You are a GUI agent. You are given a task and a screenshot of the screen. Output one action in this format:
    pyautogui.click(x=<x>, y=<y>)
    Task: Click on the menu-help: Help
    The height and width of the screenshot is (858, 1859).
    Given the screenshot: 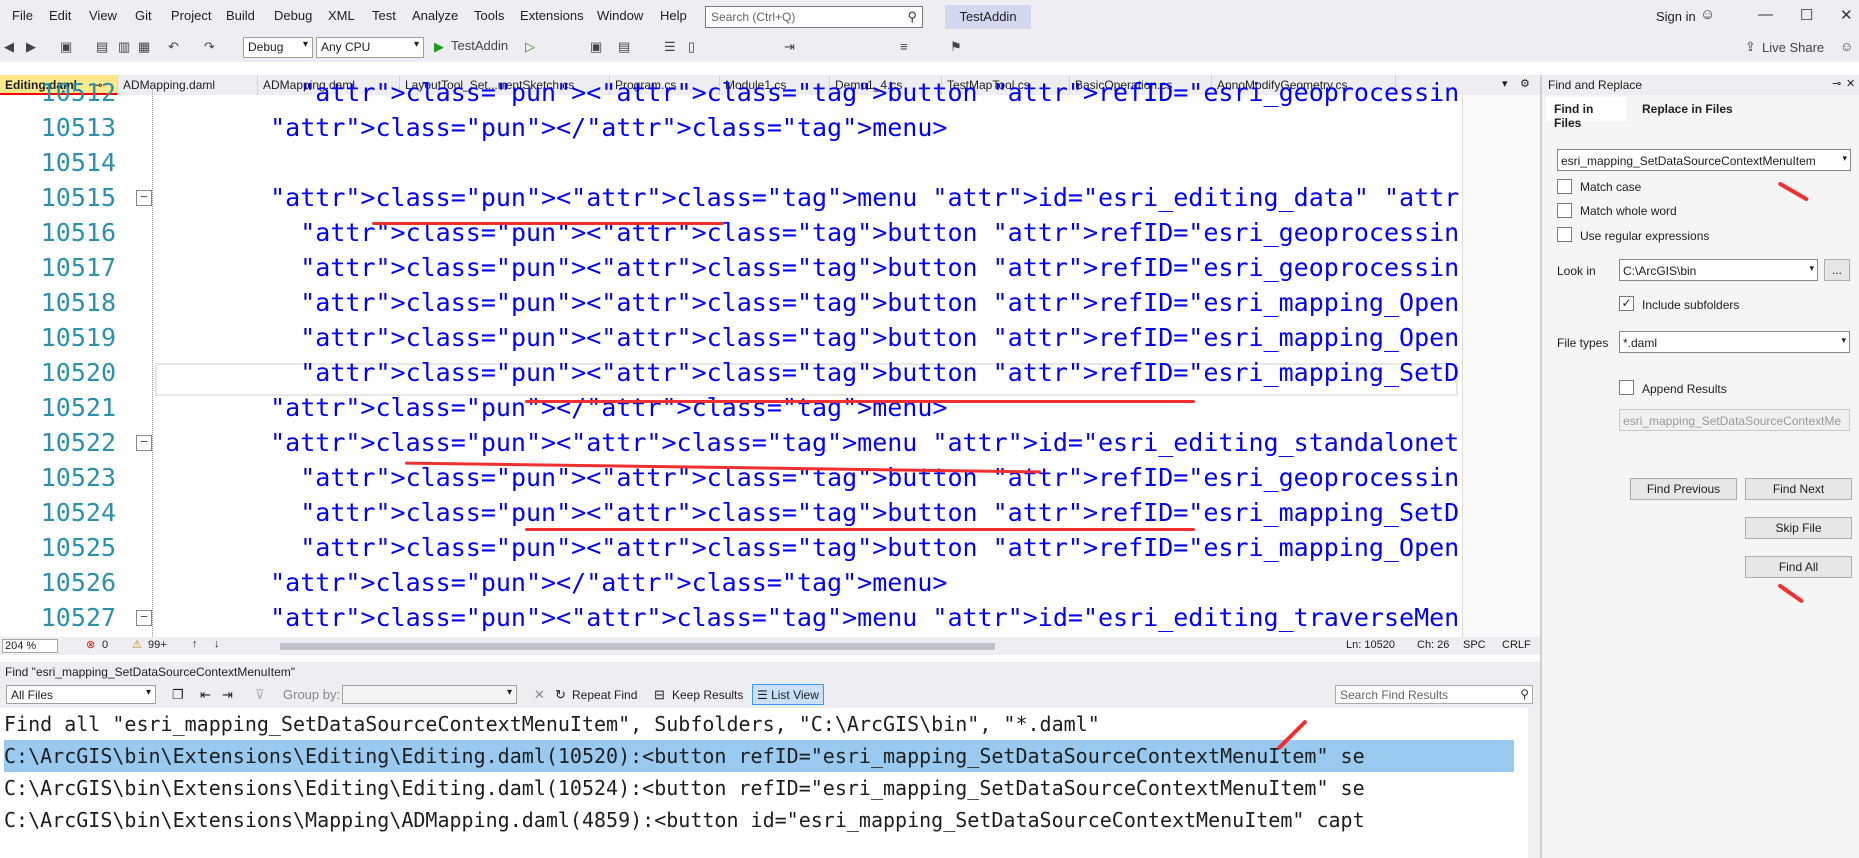 What is the action you would take?
    pyautogui.click(x=673, y=15)
    